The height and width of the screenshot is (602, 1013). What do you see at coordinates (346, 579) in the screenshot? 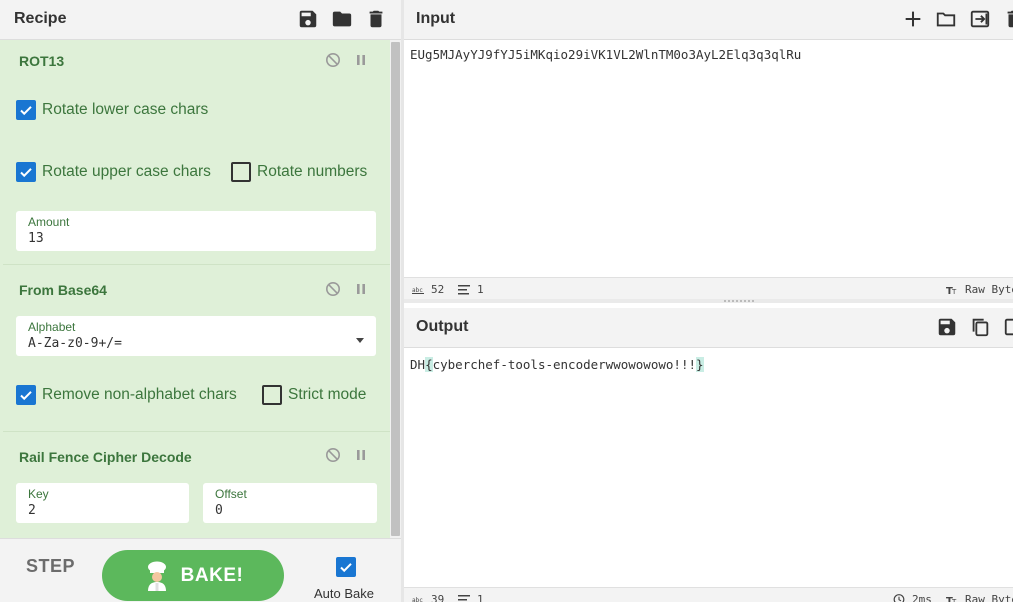
I see `auto-bake-toggle: Auto Bake` at bounding box center [346, 579].